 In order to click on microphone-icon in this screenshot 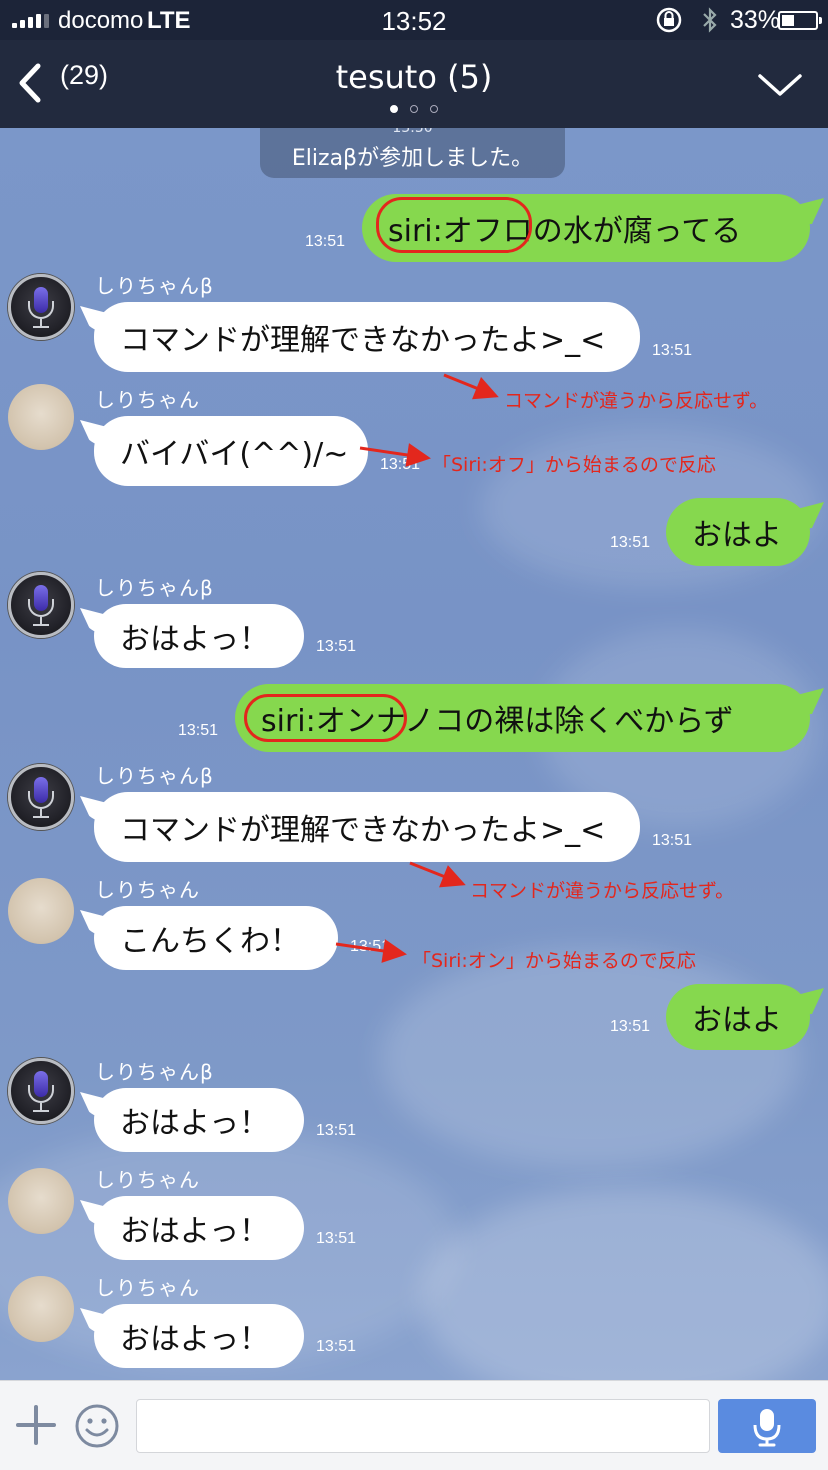, I will do `click(767, 1428)`.